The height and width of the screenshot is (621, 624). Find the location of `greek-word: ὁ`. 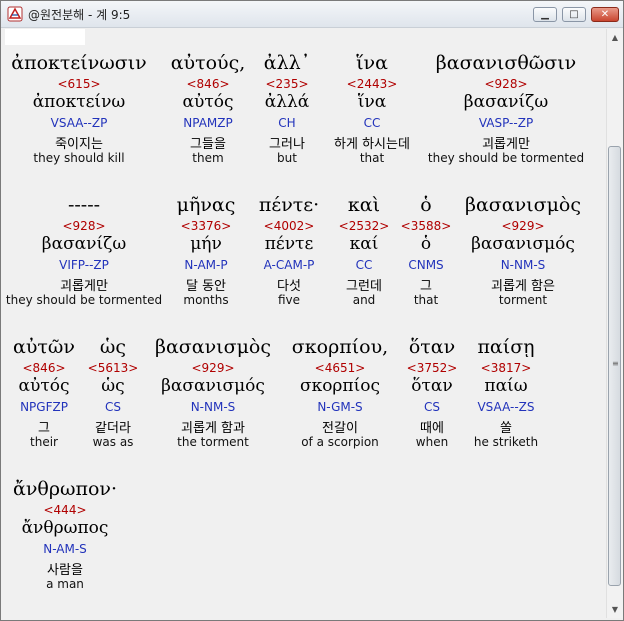

greek-word: ὁ is located at coordinates (426, 205).